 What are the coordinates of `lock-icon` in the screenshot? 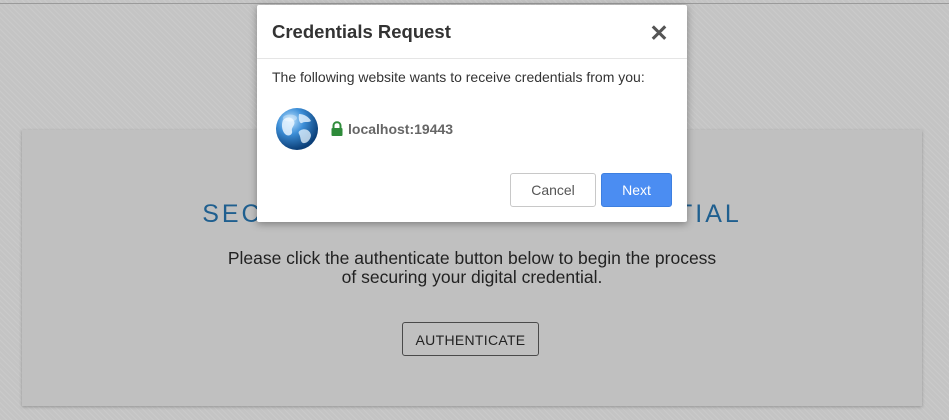 It's located at (337, 129).